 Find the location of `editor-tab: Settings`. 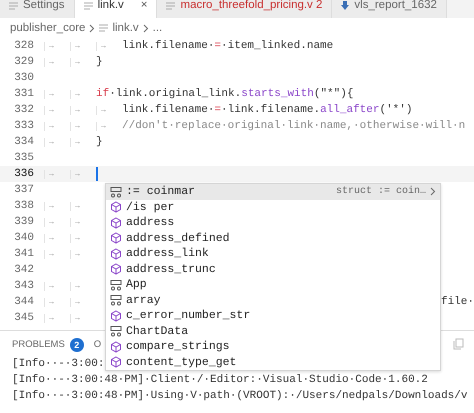

editor-tab: Settings is located at coordinates (37, 9).